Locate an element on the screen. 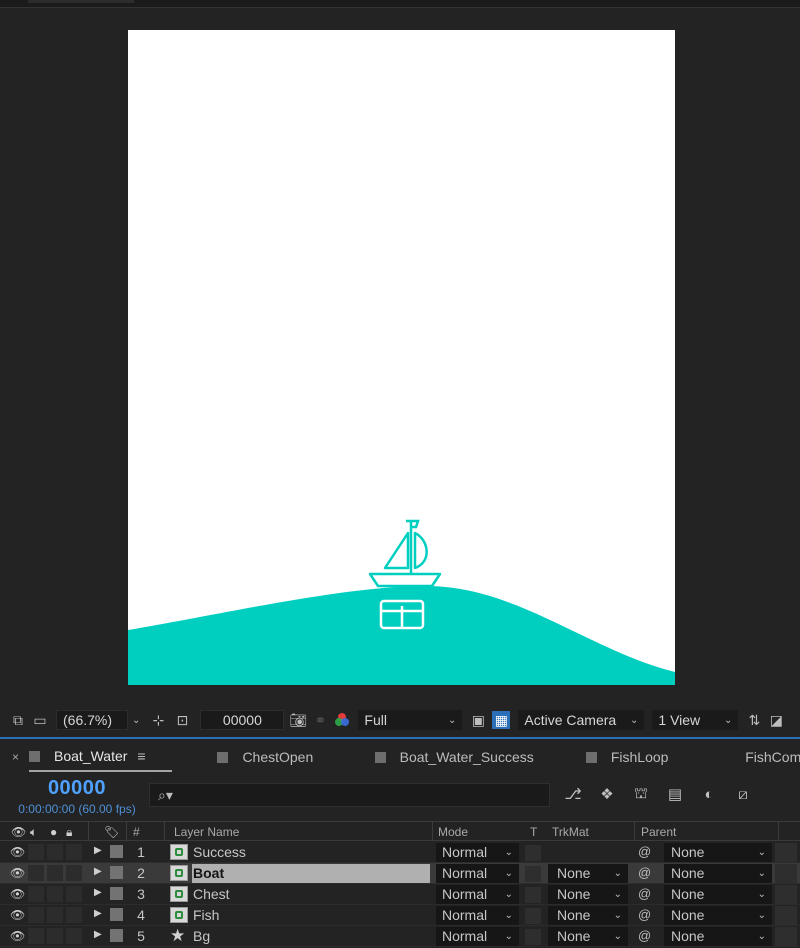 This screenshot has width=800, height=948. layer-row-boat: 👁︎ ▶ 2 Boat Normal ⌄ None ⌄ @ None ⌄ is located at coordinates (400, 873).